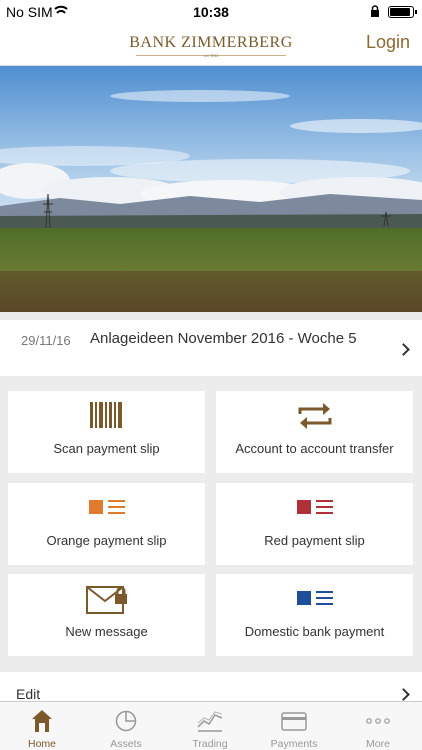 The image size is (422, 750). Describe the element at coordinates (314, 631) in the screenshot. I see `tile-label: Domestic bank payment` at that location.